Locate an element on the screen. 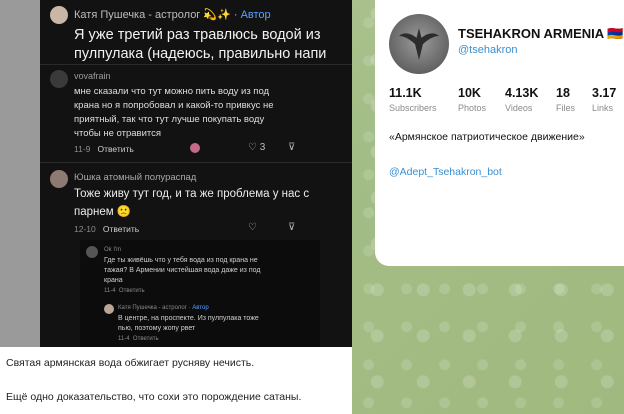  comment-username: Юшка атомный полураспад is located at coordinates (135, 177).